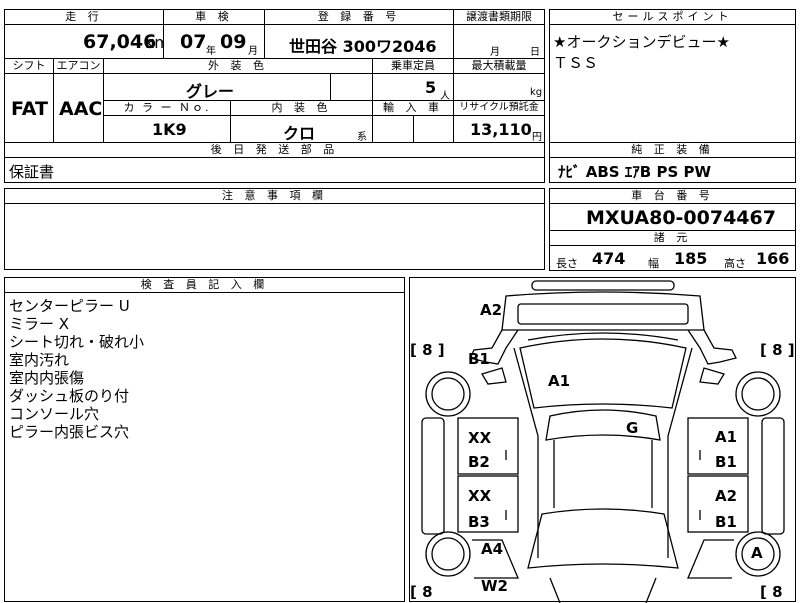 This screenshot has width=800, height=603. What do you see at coordinates (492, 549) in the screenshot?
I see `damage-mark: A4` at bounding box center [492, 549].